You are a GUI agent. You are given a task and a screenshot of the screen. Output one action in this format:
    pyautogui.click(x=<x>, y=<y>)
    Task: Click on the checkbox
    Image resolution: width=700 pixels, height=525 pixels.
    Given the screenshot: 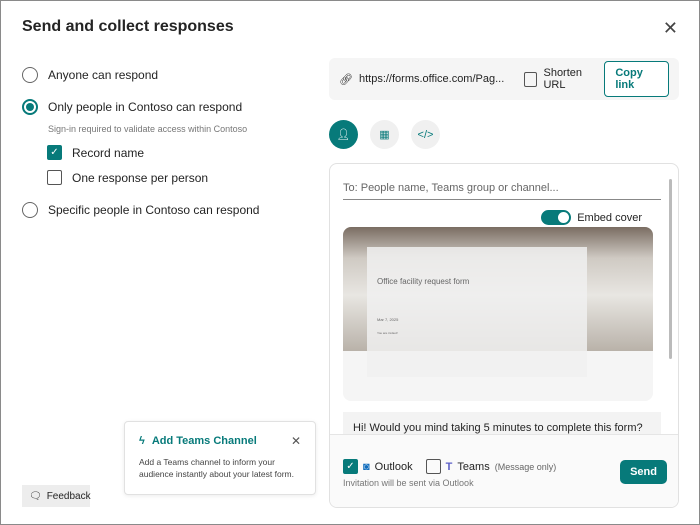 What is the action you would take?
    pyautogui.click(x=54, y=177)
    